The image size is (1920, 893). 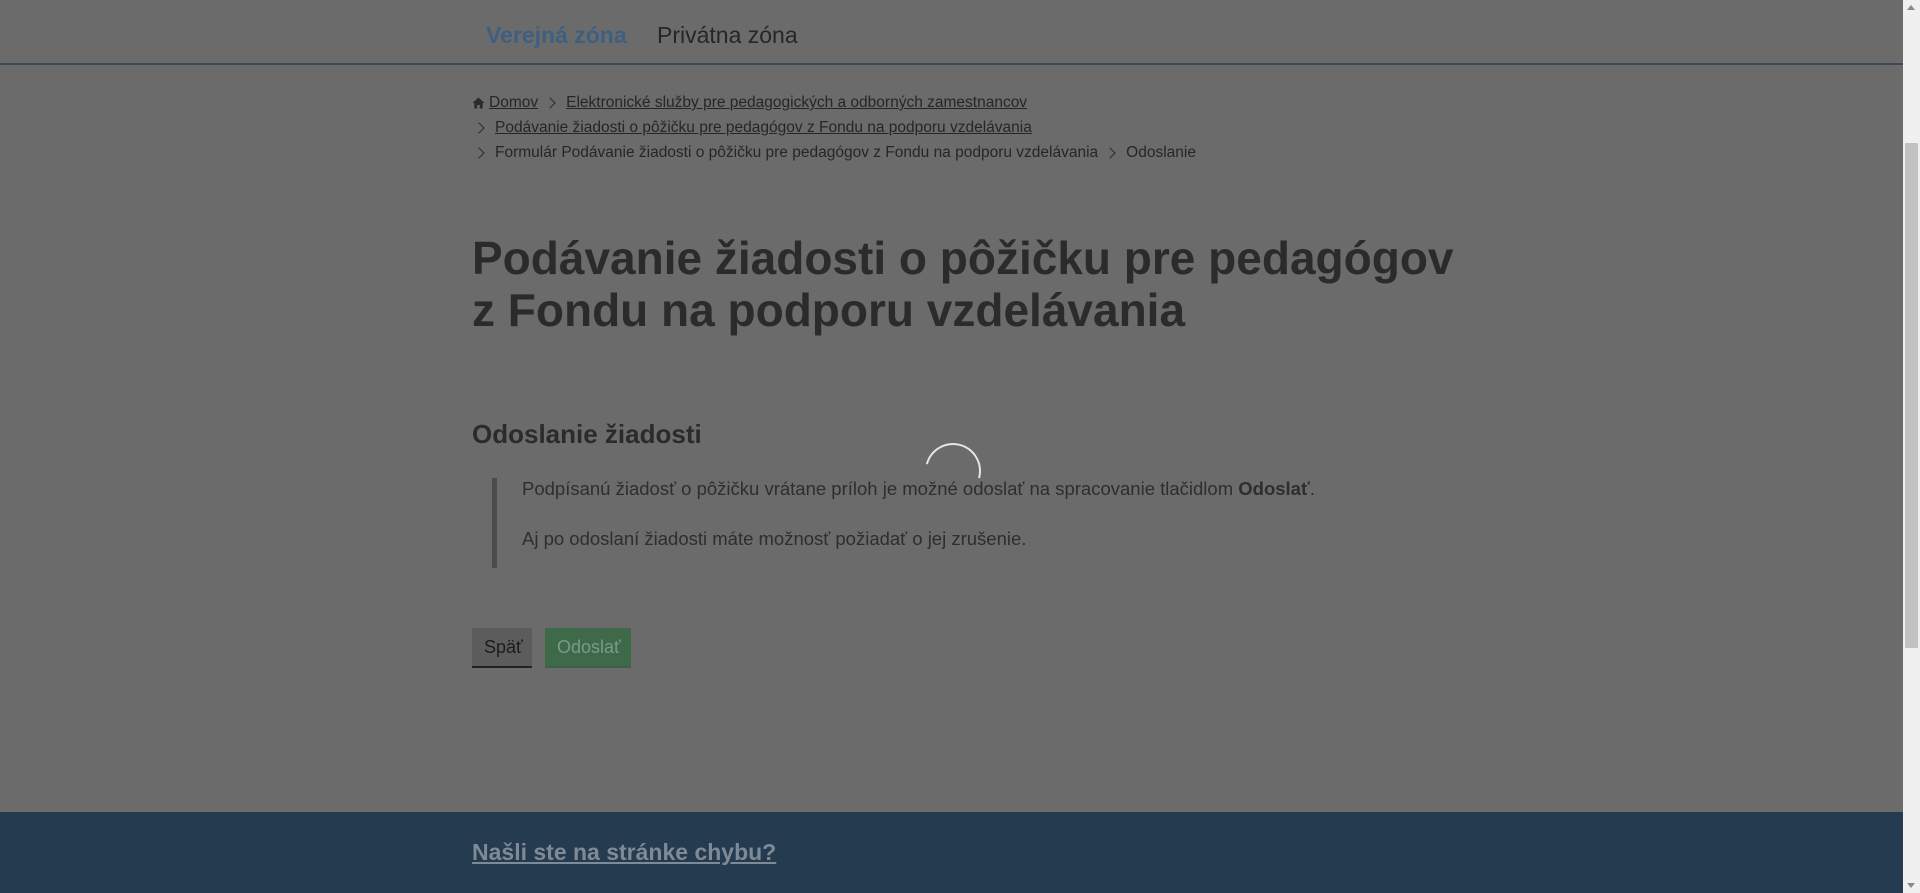 What do you see at coordinates (1161, 152) in the screenshot?
I see `breadcrumb-current: Odoslanie` at bounding box center [1161, 152].